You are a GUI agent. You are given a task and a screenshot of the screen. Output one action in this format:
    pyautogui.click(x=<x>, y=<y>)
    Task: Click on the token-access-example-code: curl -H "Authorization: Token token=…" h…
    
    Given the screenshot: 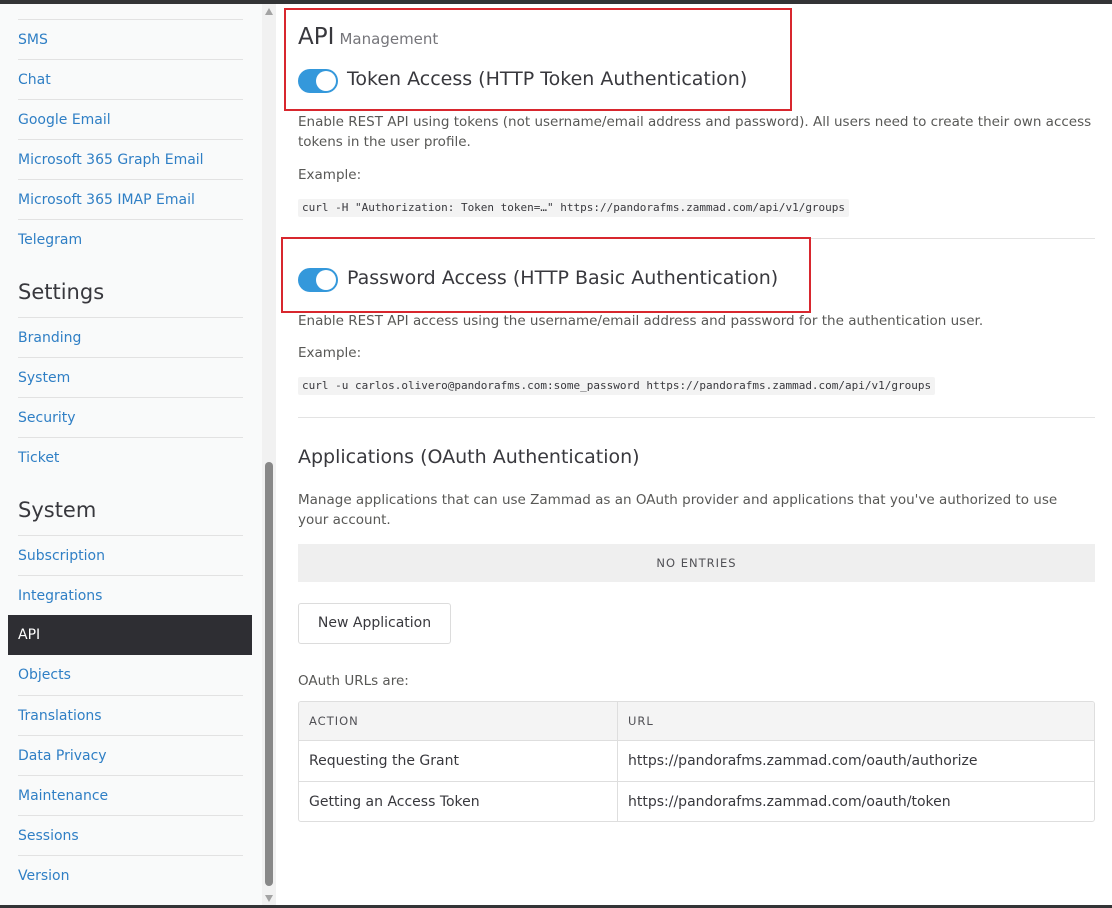 What is the action you would take?
    pyautogui.click(x=574, y=208)
    